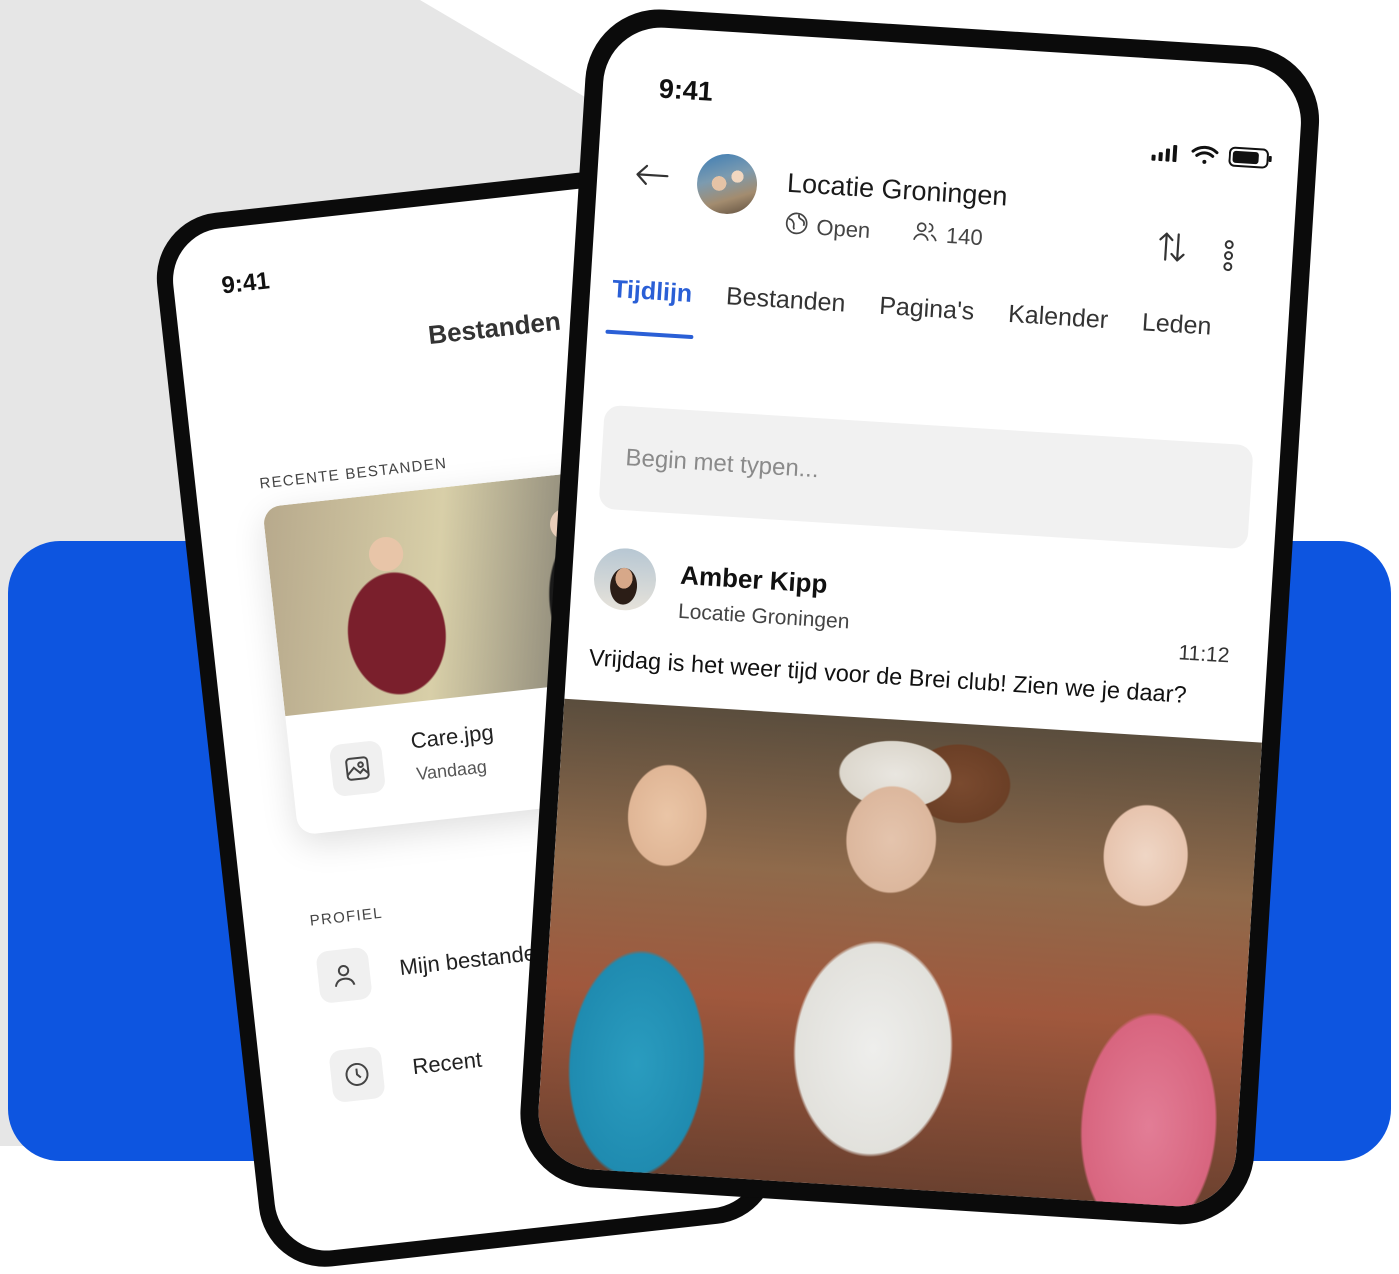 The image size is (1399, 1274). What do you see at coordinates (1228, 258) in the screenshot?
I see `more-options-icon` at bounding box center [1228, 258].